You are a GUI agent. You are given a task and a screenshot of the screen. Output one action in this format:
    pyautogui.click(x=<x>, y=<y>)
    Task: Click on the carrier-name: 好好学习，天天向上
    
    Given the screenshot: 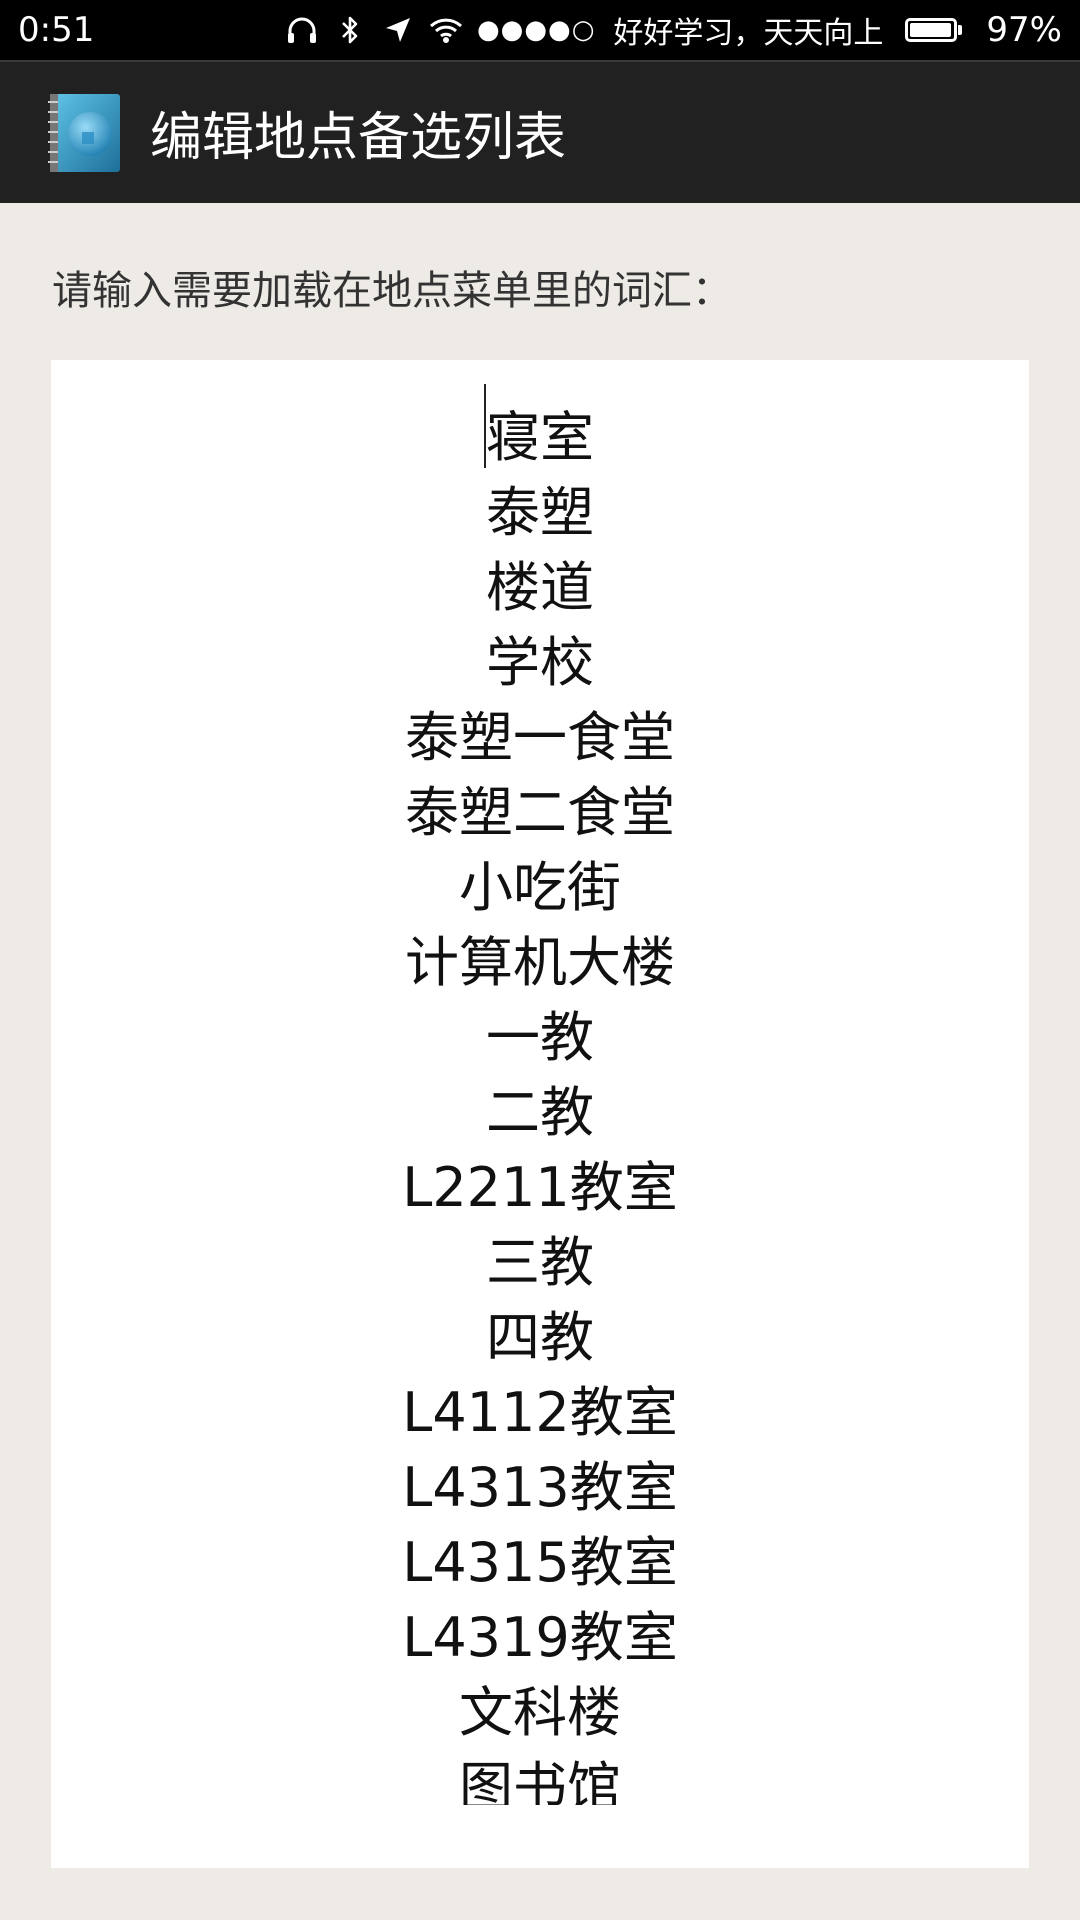 What is the action you would take?
    pyautogui.click(x=748, y=33)
    